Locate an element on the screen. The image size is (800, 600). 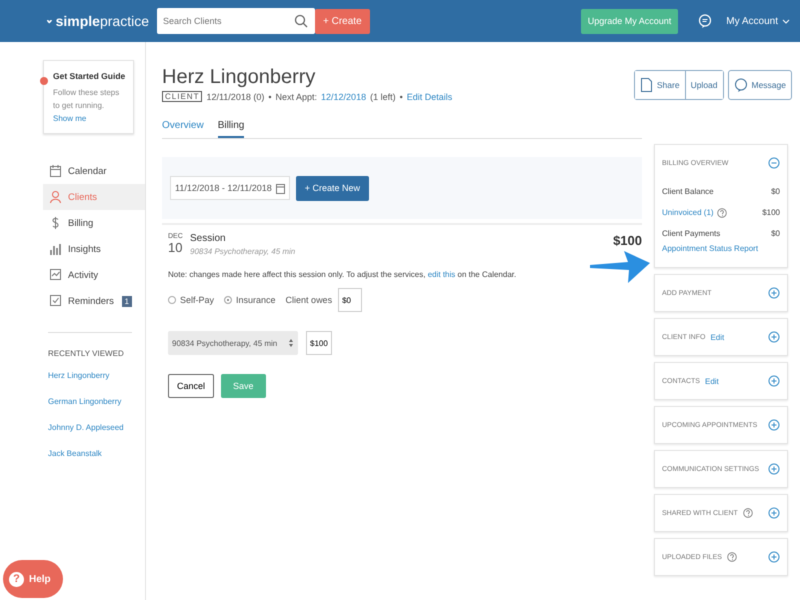
client-owes-field: $0 is located at coordinates (350, 300).